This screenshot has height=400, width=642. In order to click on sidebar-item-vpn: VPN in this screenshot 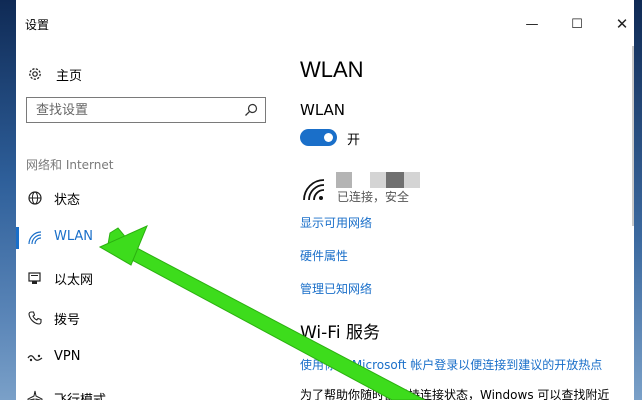, I will do `click(152, 358)`.